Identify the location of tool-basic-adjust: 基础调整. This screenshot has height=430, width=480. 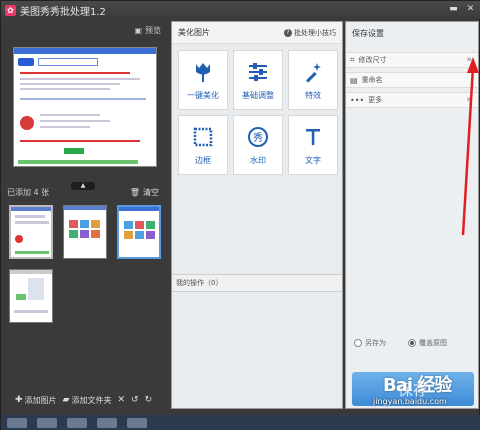
(258, 80).